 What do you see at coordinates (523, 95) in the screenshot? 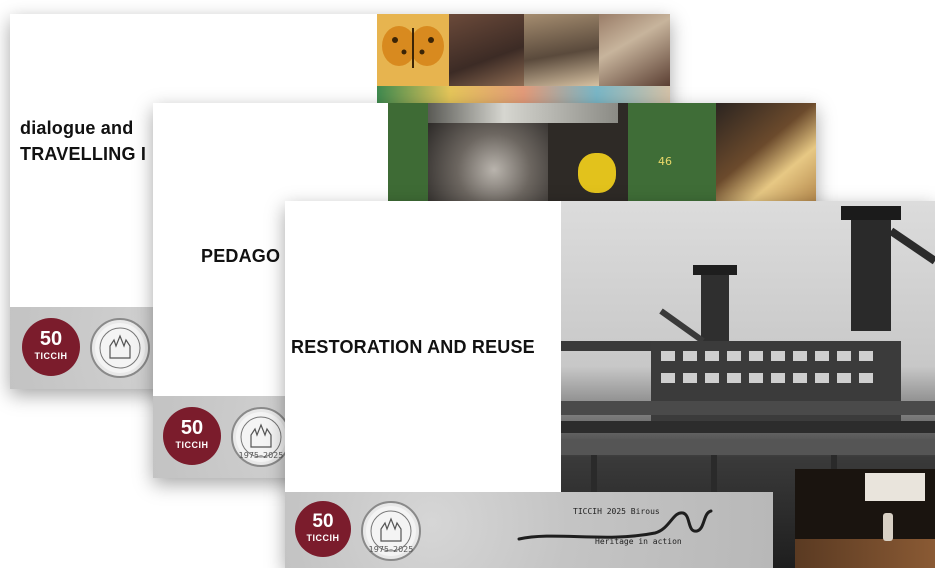
I see `poster-strip` at bounding box center [523, 95].